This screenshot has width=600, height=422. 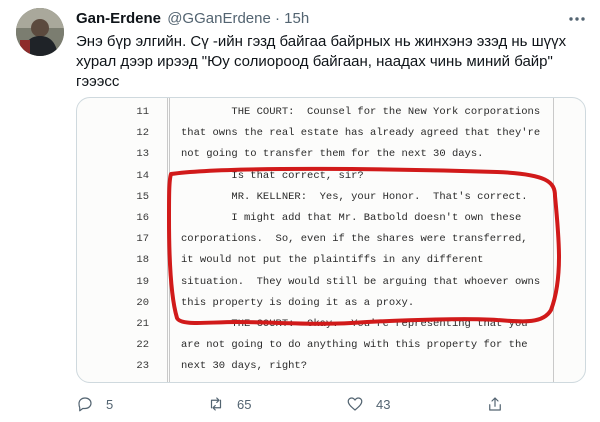 I want to click on share-button, so click(x=495, y=404).